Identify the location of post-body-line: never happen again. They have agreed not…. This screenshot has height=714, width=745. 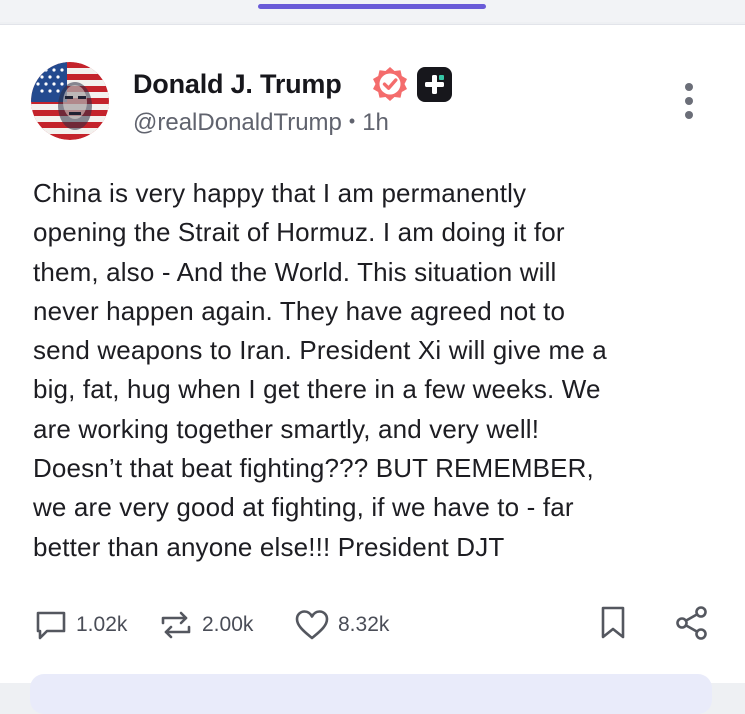
(299, 310).